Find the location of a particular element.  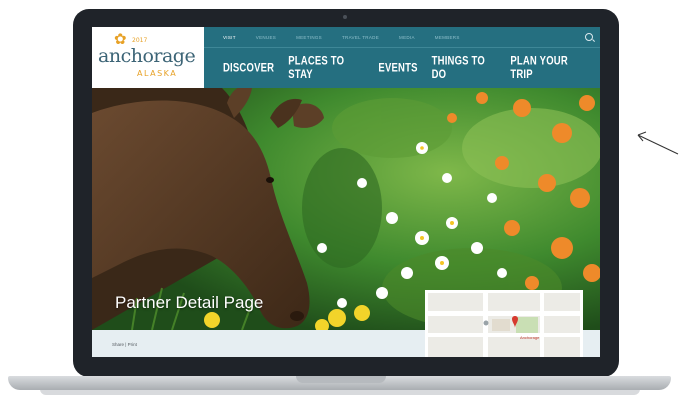

search-icon is located at coordinates (589, 37).